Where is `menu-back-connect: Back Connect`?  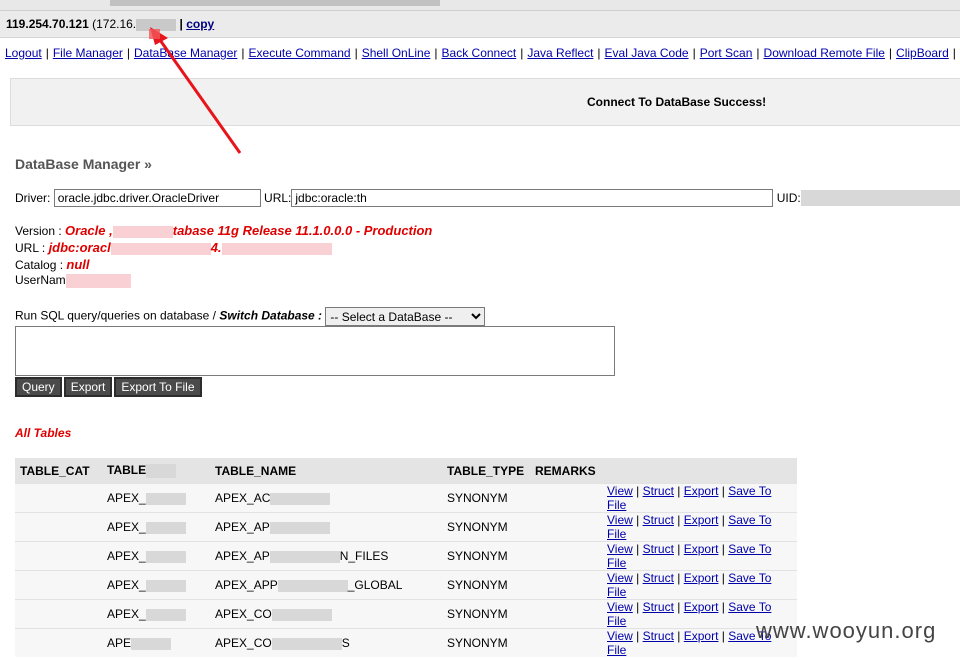
menu-back-connect: Back Connect is located at coordinates (479, 53).